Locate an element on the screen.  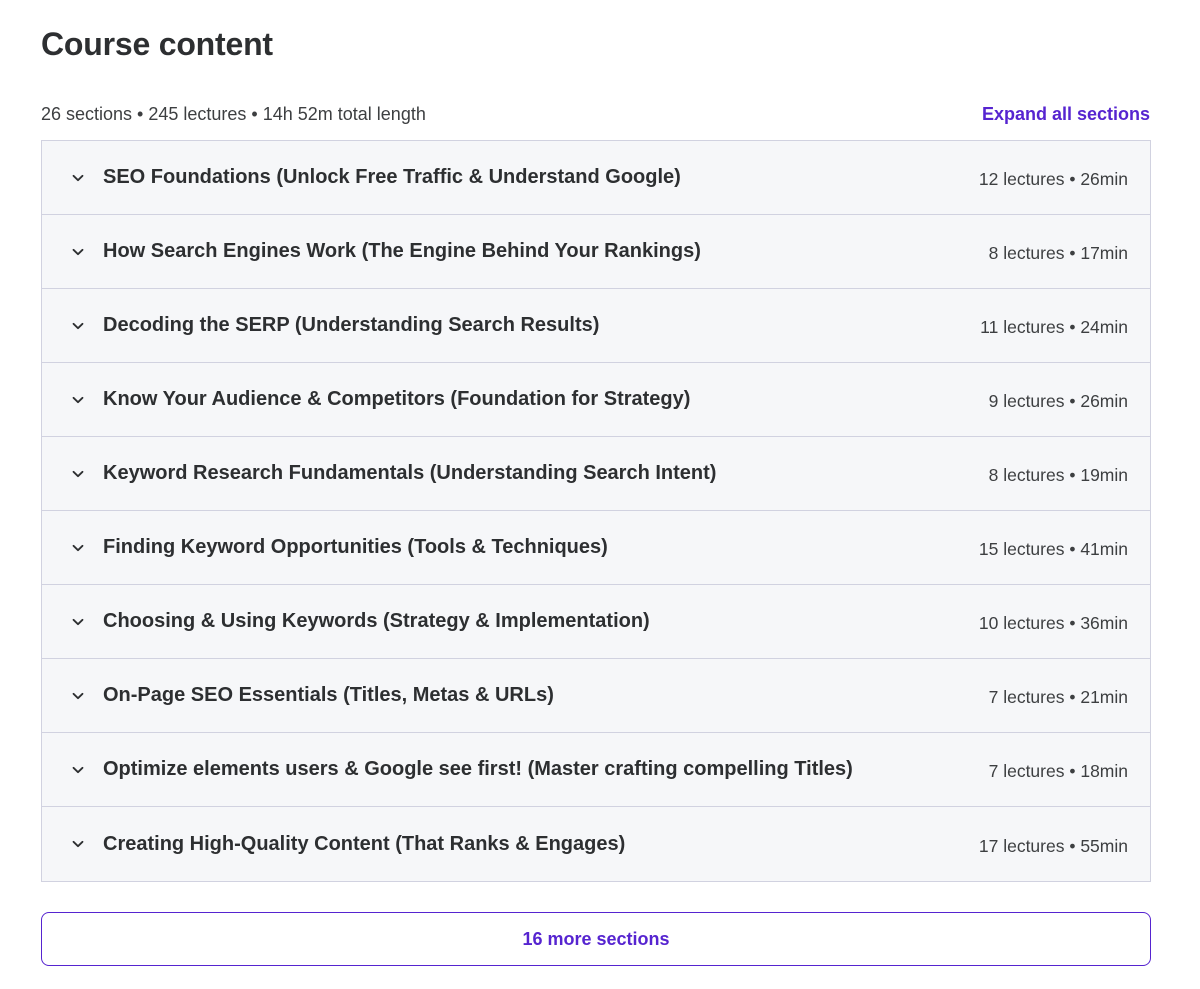
more-sections-button: 16 more sections is located at coordinates (596, 939).